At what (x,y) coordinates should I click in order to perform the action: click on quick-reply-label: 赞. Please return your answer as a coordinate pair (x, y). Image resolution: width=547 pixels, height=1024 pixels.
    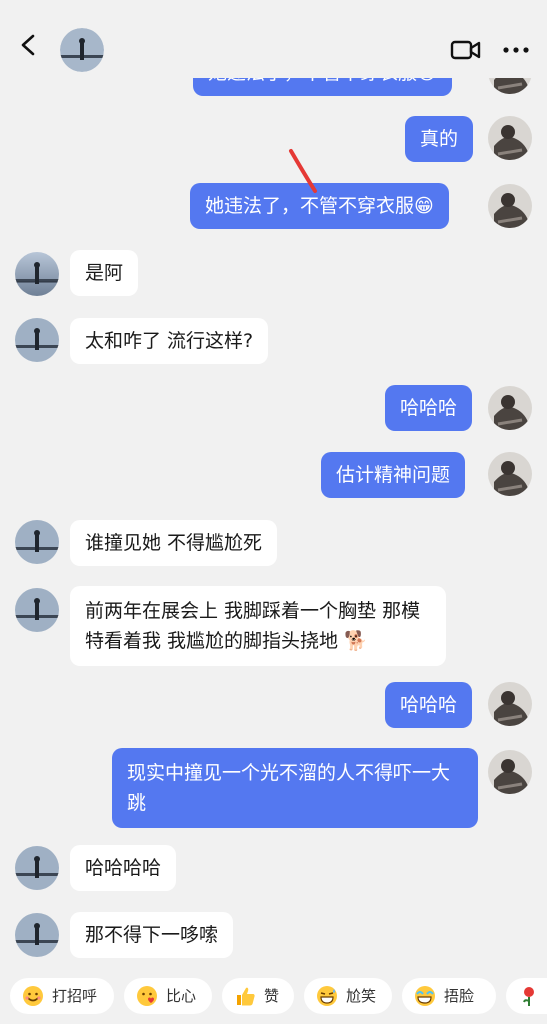
    Looking at the image, I should click on (272, 996).